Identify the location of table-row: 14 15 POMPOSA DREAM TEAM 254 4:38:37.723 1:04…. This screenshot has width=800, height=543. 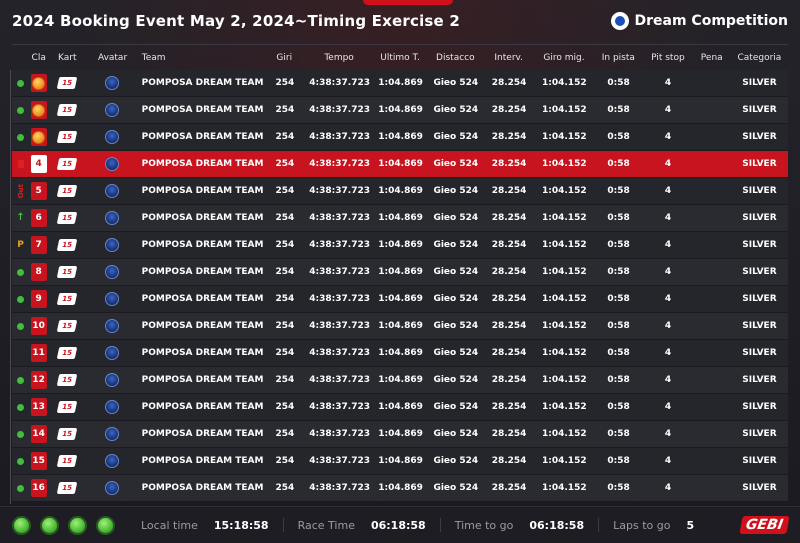
(400, 434).